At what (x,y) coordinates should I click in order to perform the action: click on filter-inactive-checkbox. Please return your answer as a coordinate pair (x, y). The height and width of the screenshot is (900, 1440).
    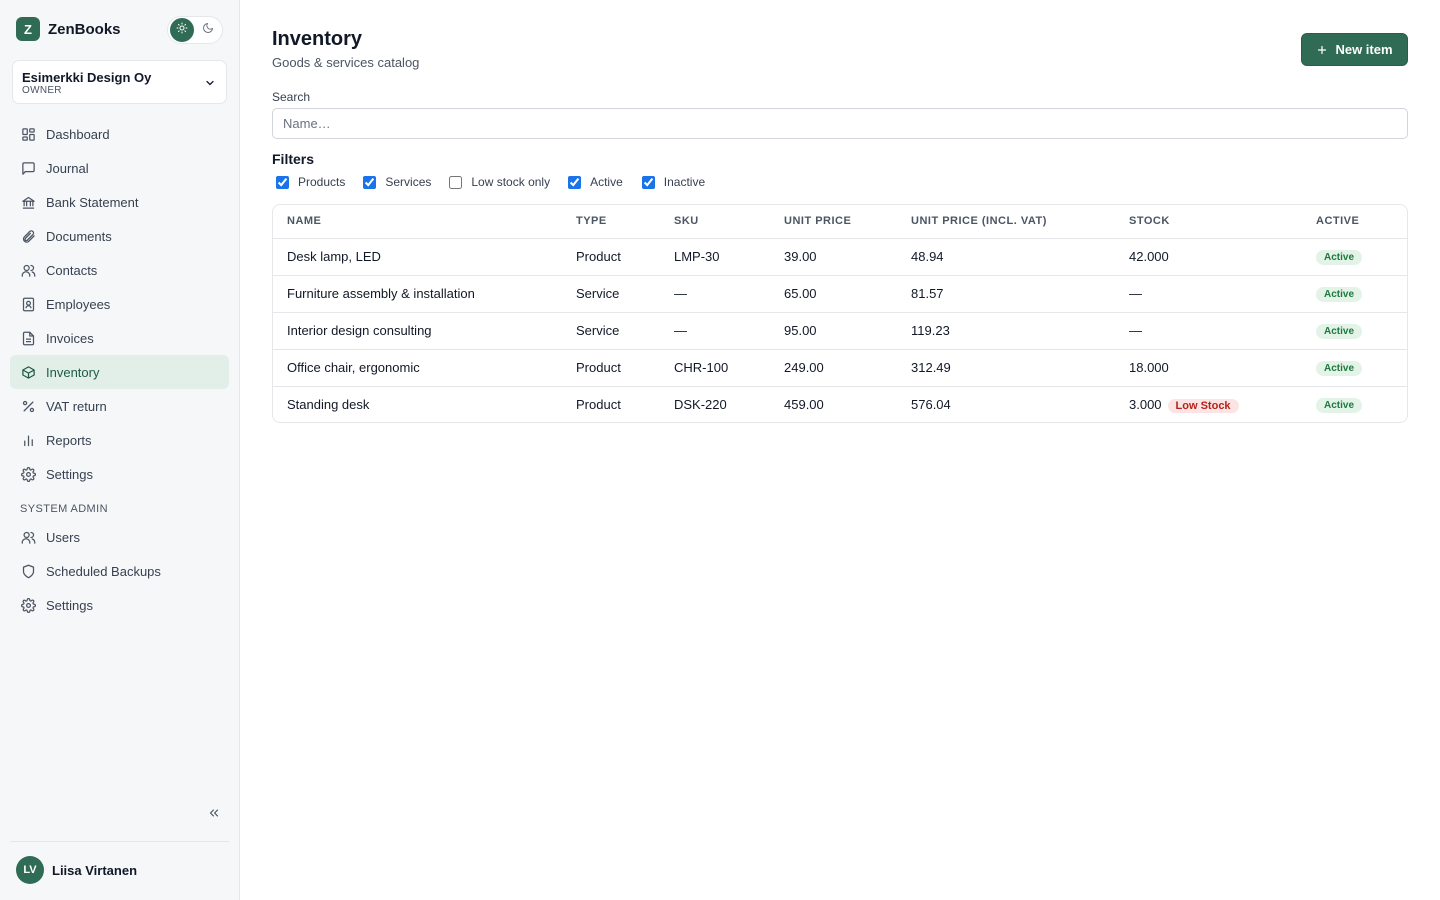
    Looking at the image, I should click on (648, 182).